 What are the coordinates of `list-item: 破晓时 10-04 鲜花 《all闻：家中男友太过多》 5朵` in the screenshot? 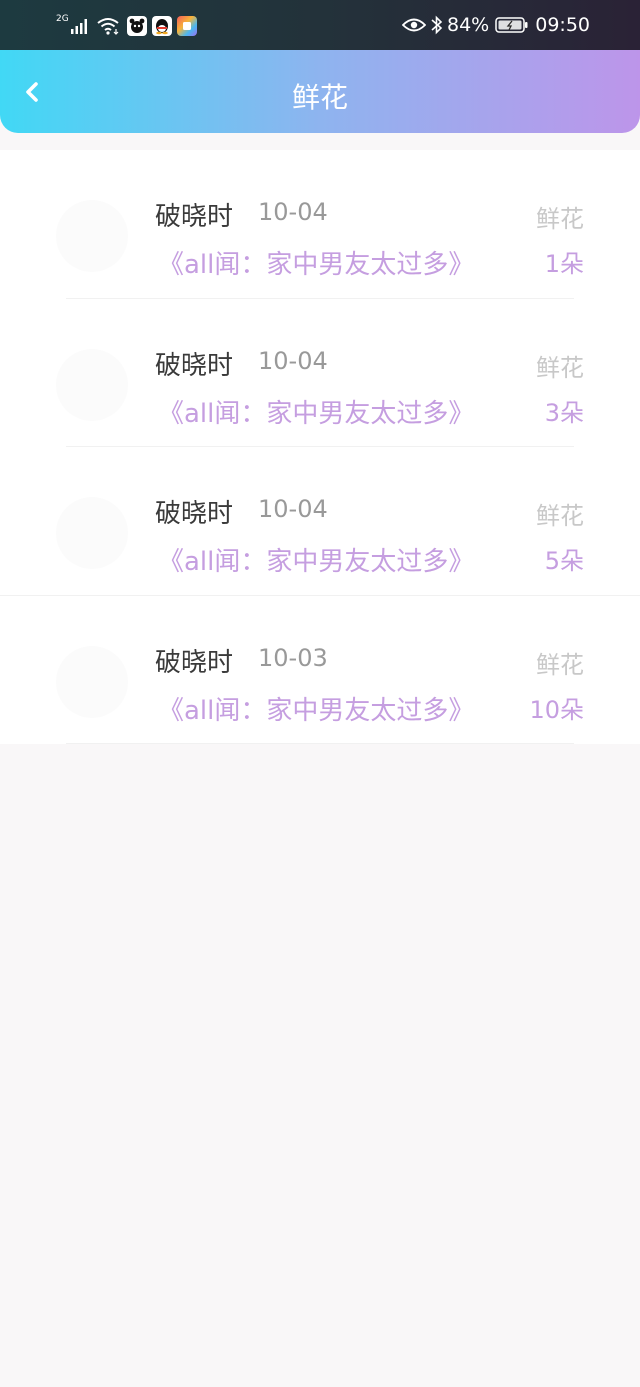 It's located at (320, 521).